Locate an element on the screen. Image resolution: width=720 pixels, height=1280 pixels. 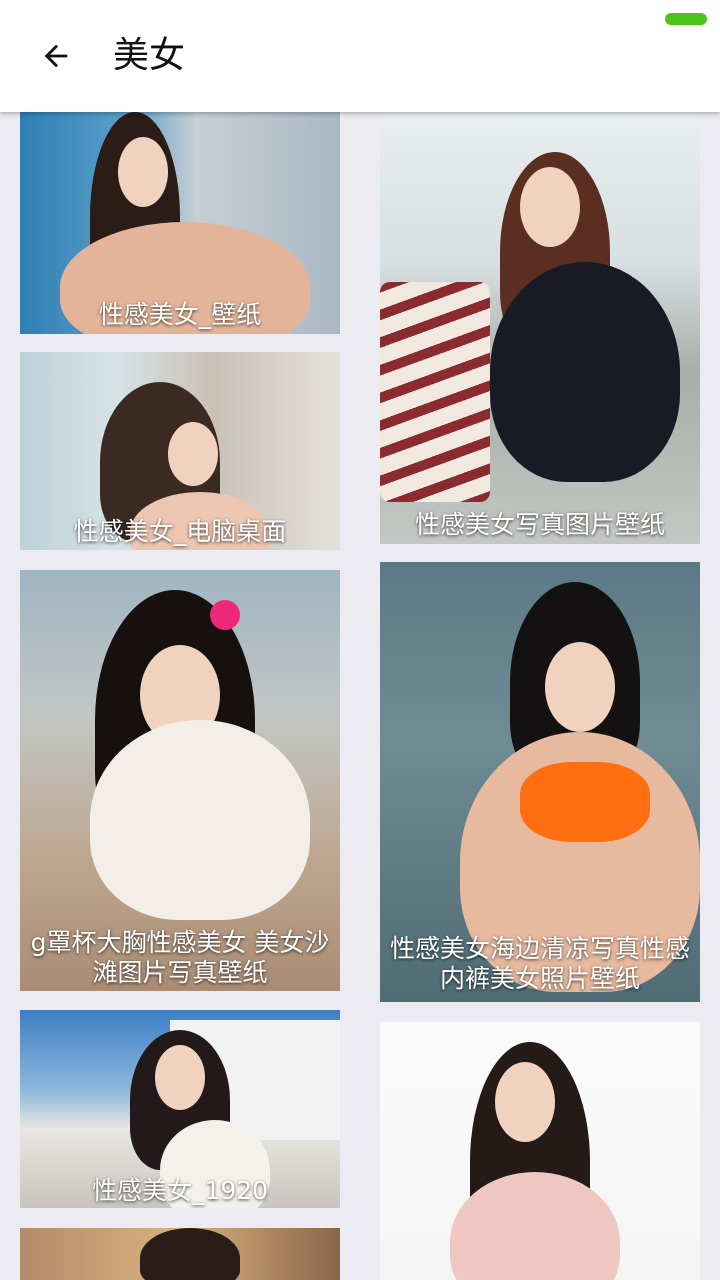
card-image-bikini is located at coordinates (585, 802).